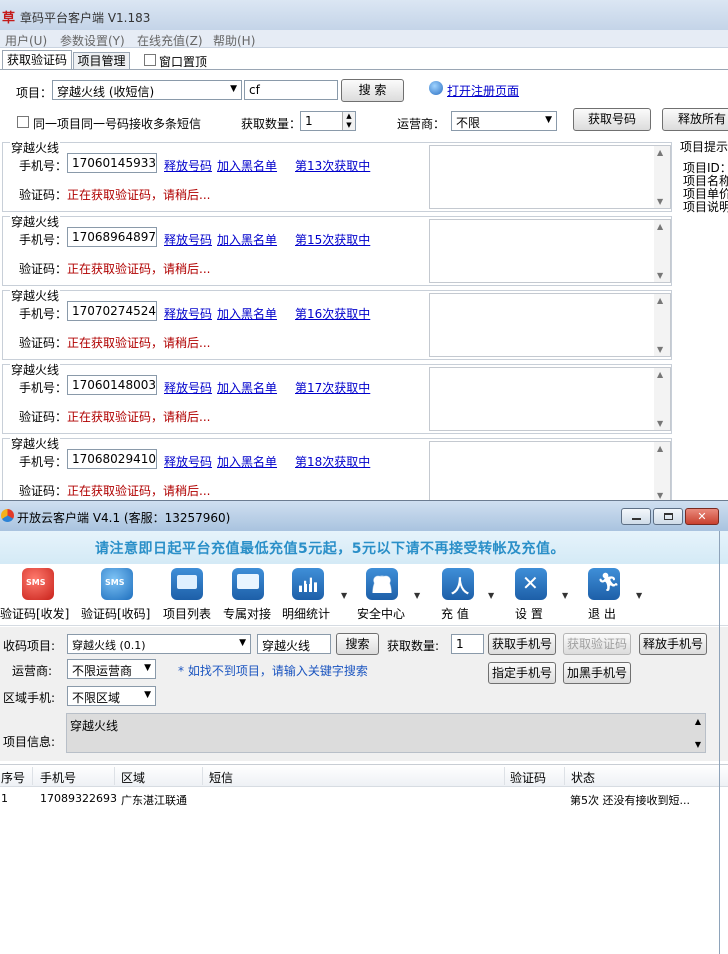 This screenshot has height=954, width=728. What do you see at coordinates (112, 459) in the screenshot?
I see `slot-phone-input: 17068029410` at bounding box center [112, 459].